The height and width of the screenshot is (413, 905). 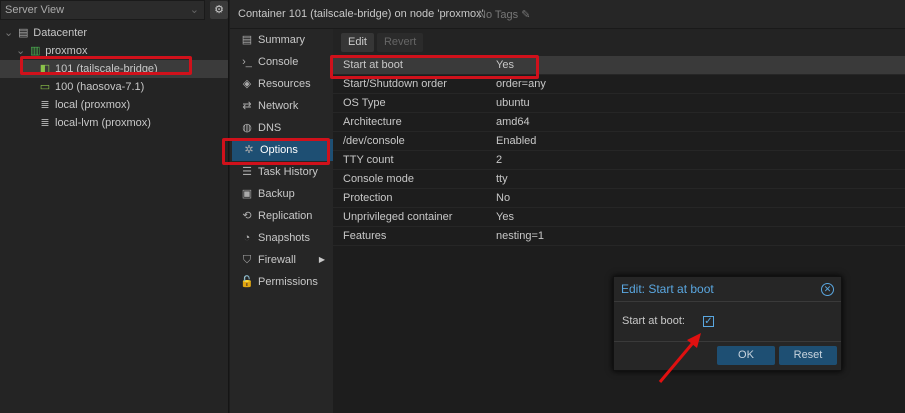 I want to click on toolbar: Edit Revert, so click(x=619, y=42).